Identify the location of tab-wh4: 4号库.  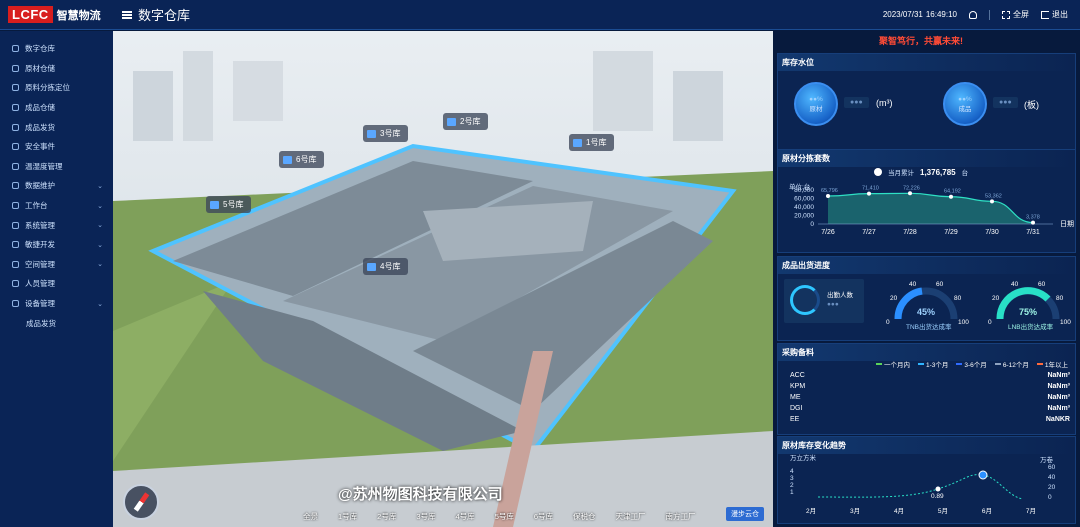
(465, 516).